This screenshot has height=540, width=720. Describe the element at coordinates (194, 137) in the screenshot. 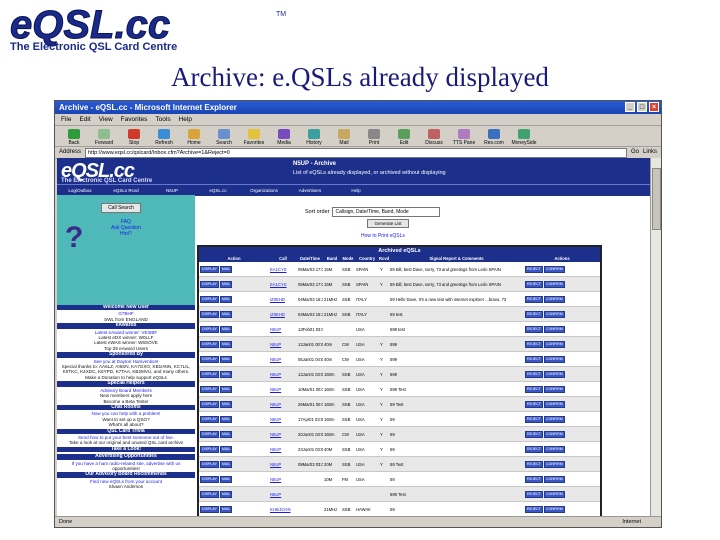

I see `toolbar-home-button: Home` at that location.